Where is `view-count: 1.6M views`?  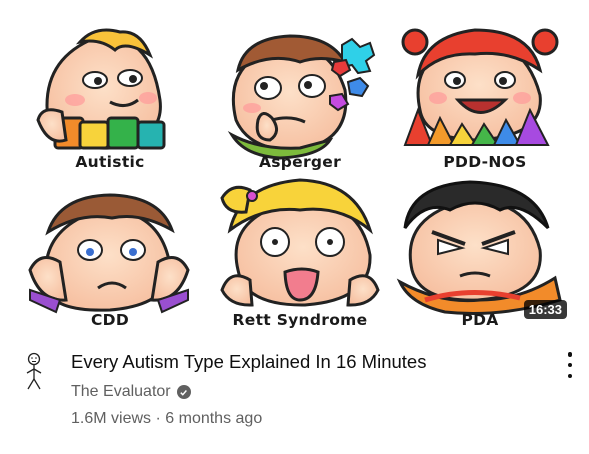
view-count: 1.6M views is located at coordinates (111, 418).